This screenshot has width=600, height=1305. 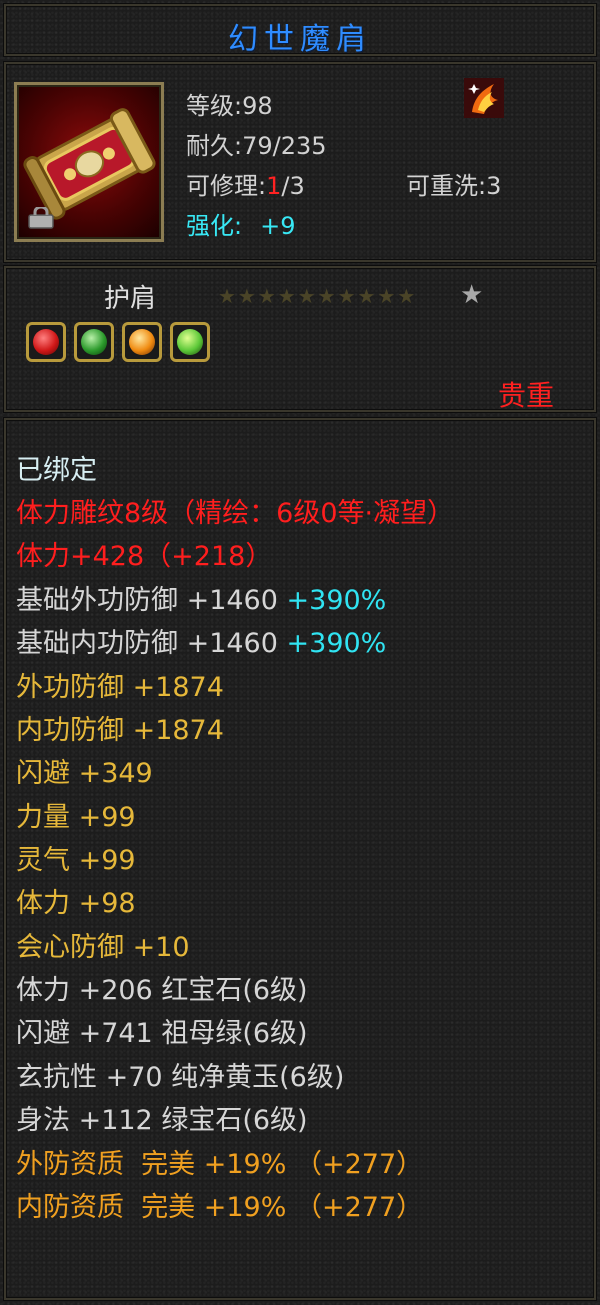 I want to click on enhance-value: +9, so click(x=278, y=226).